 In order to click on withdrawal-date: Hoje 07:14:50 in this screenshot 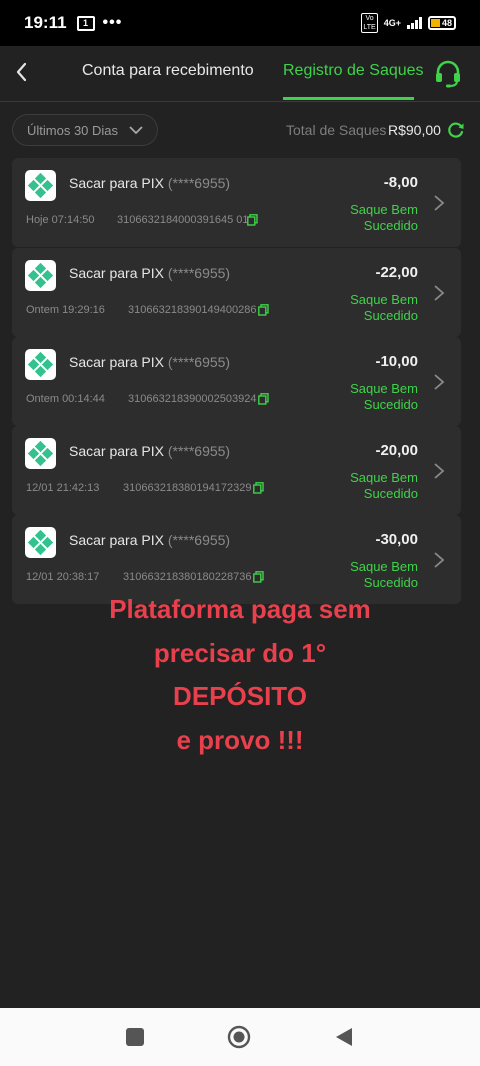, I will do `click(60, 220)`.